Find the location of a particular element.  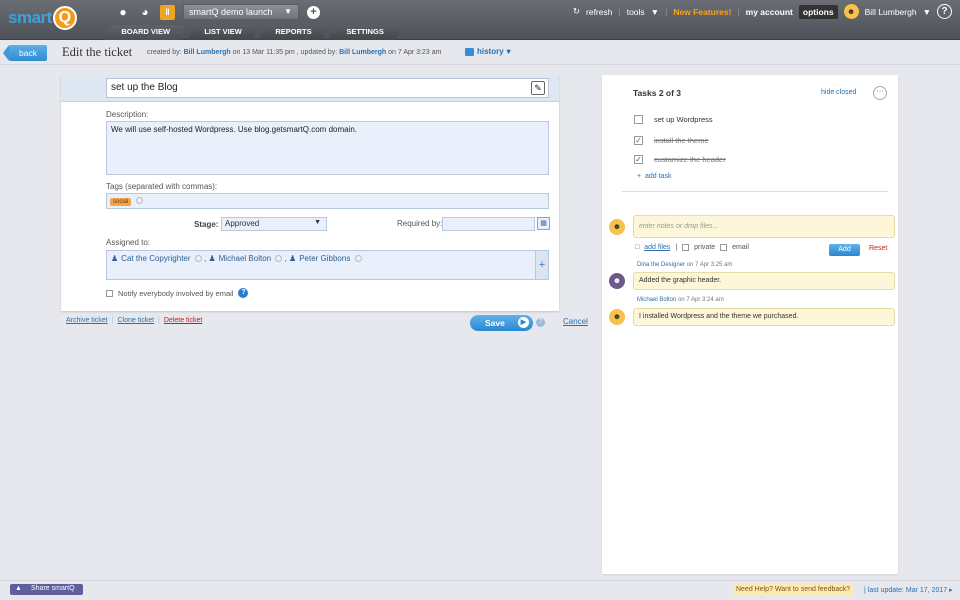

ticket-title-input: set up the Blog ✎ is located at coordinates (327, 88).